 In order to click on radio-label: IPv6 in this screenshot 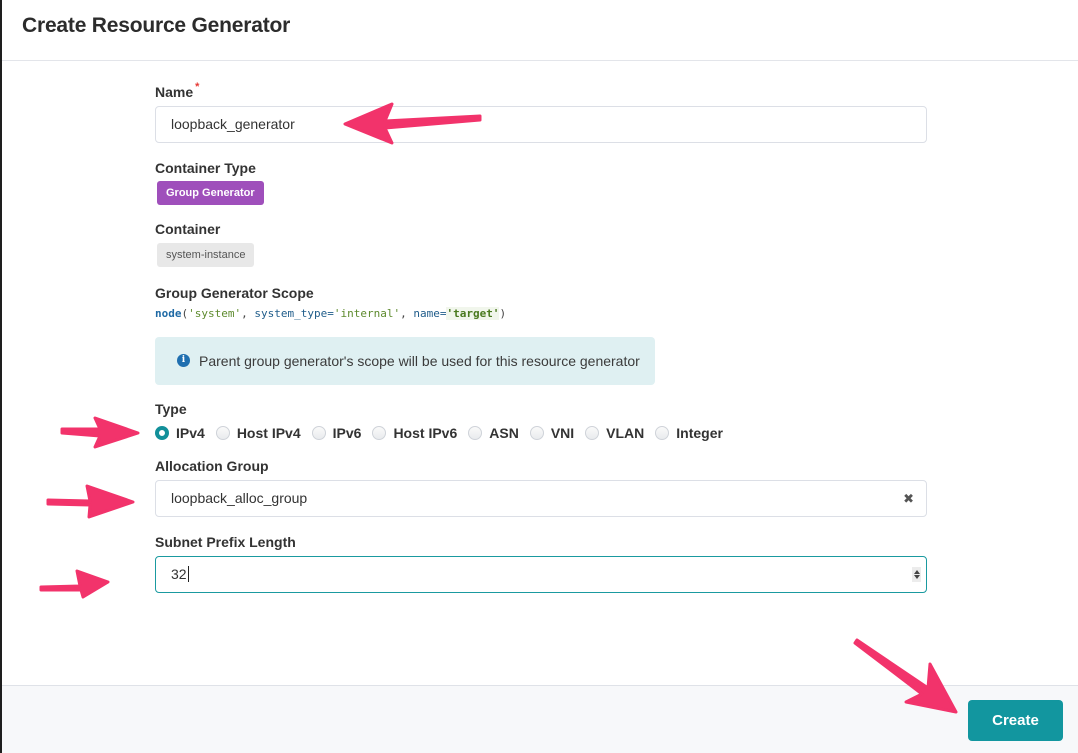, I will do `click(347, 433)`.